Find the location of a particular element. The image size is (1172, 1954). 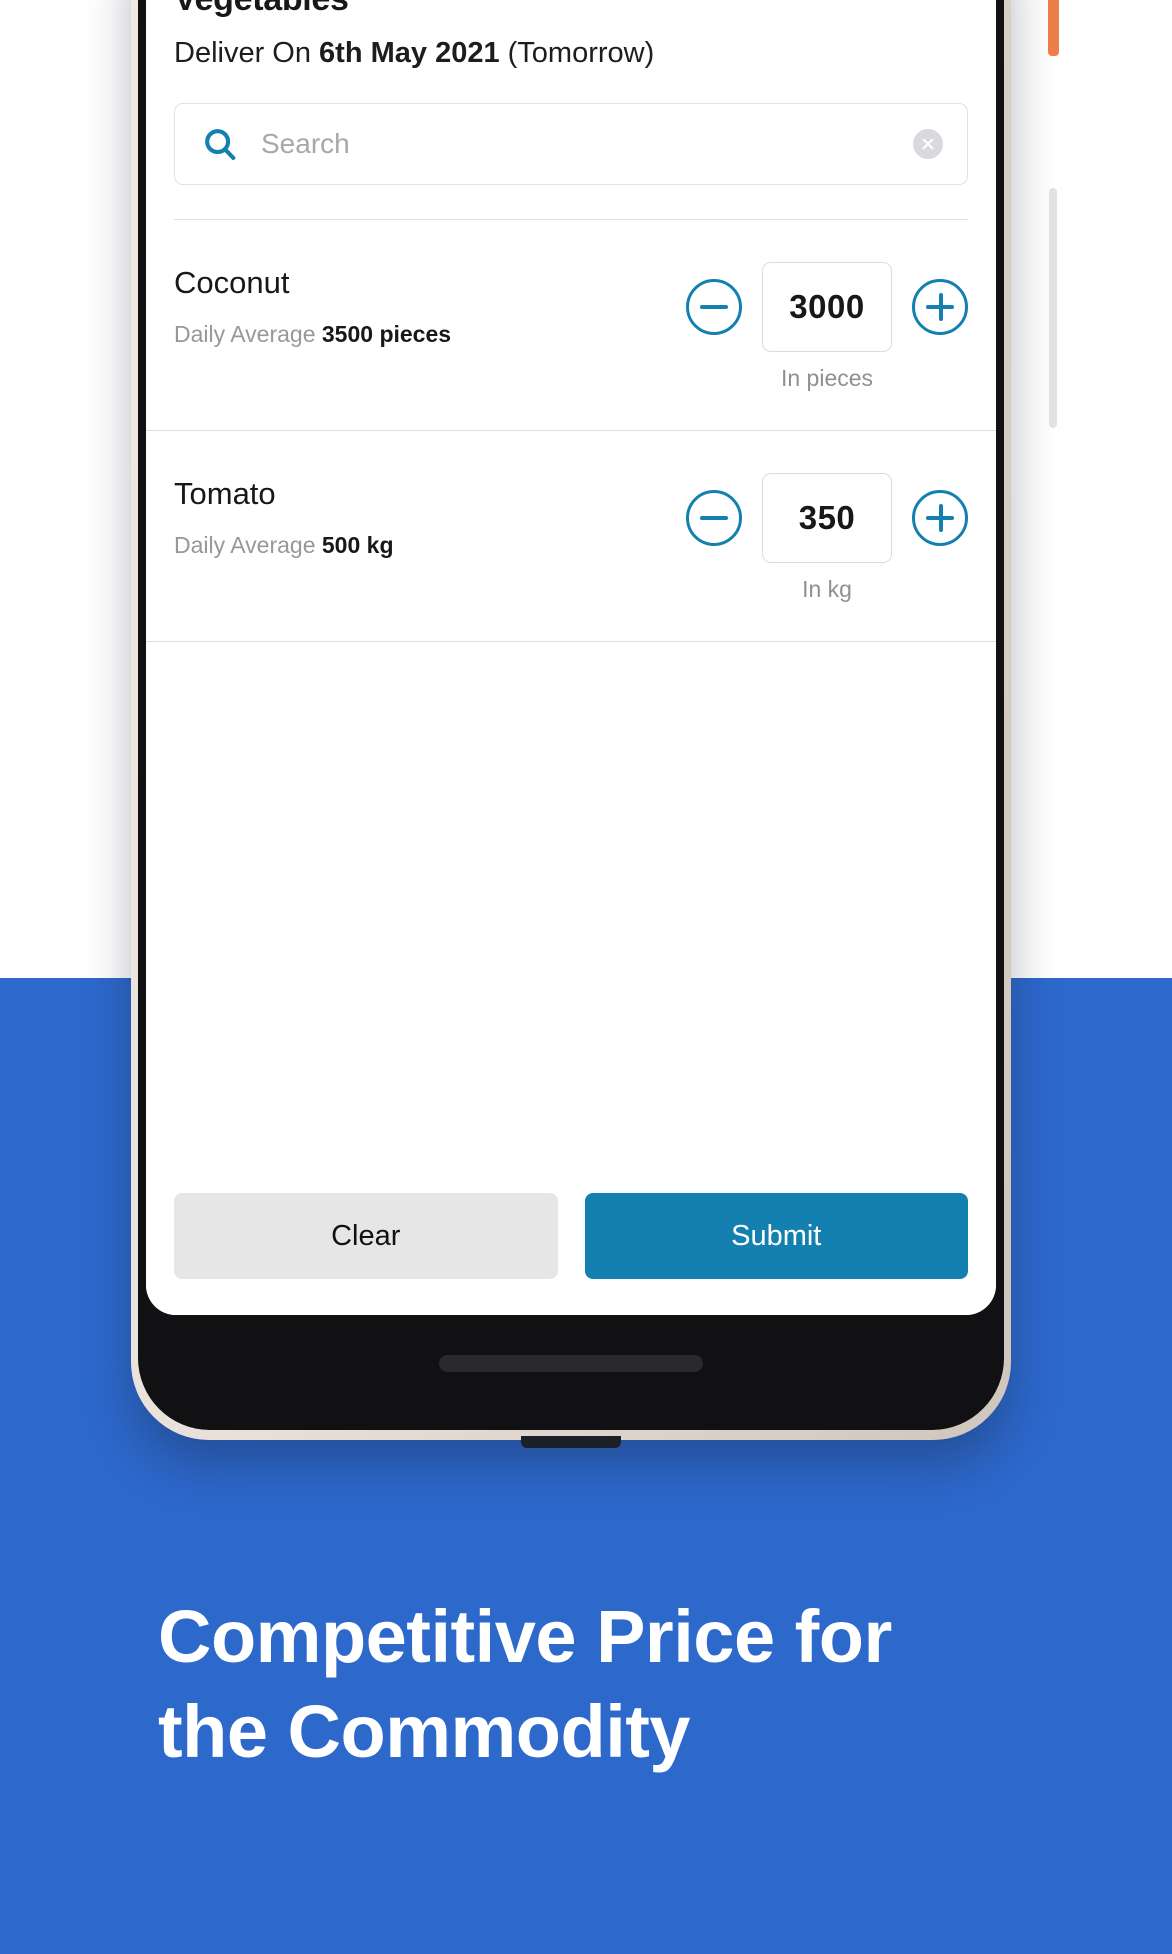

quantity-block: 350 In kg is located at coordinates (827, 537).